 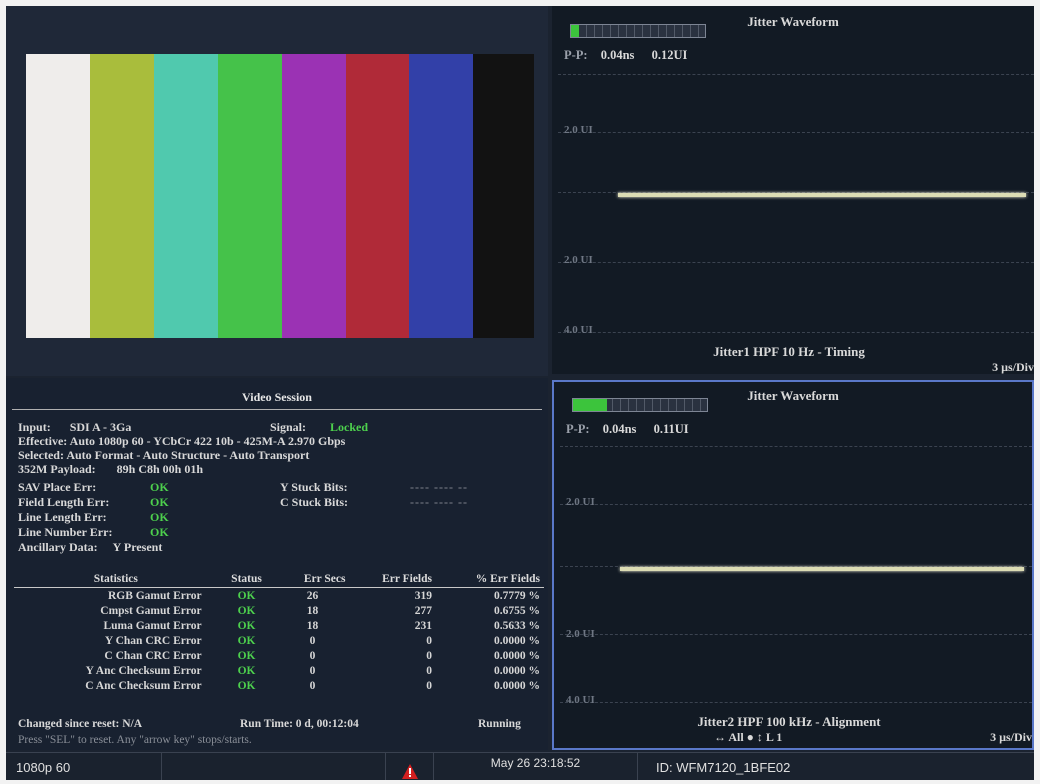 I want to click on input-value: SDI A - 3Ga, so click(x=100, y=427).